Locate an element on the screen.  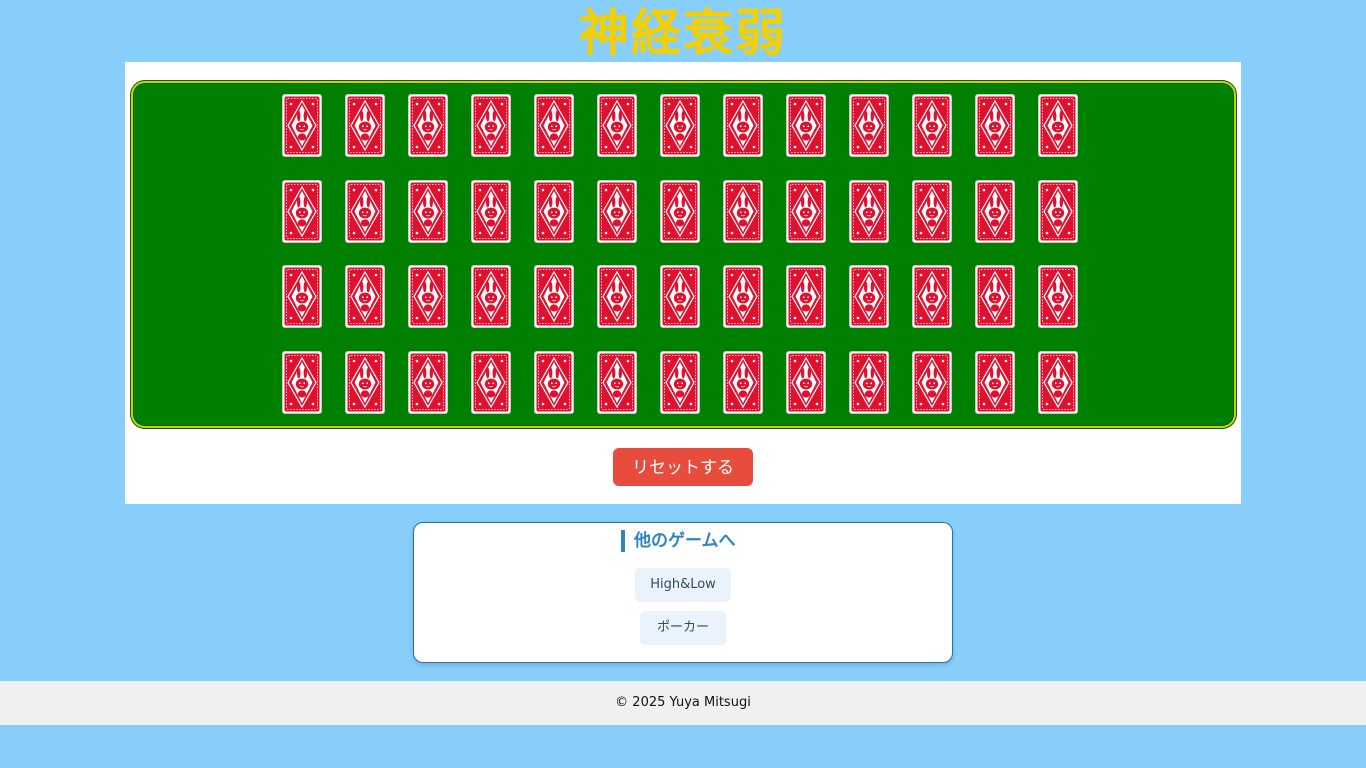
copyright-text: © 2025 Yuya Mitsugi is located at coordinates (683, 702).